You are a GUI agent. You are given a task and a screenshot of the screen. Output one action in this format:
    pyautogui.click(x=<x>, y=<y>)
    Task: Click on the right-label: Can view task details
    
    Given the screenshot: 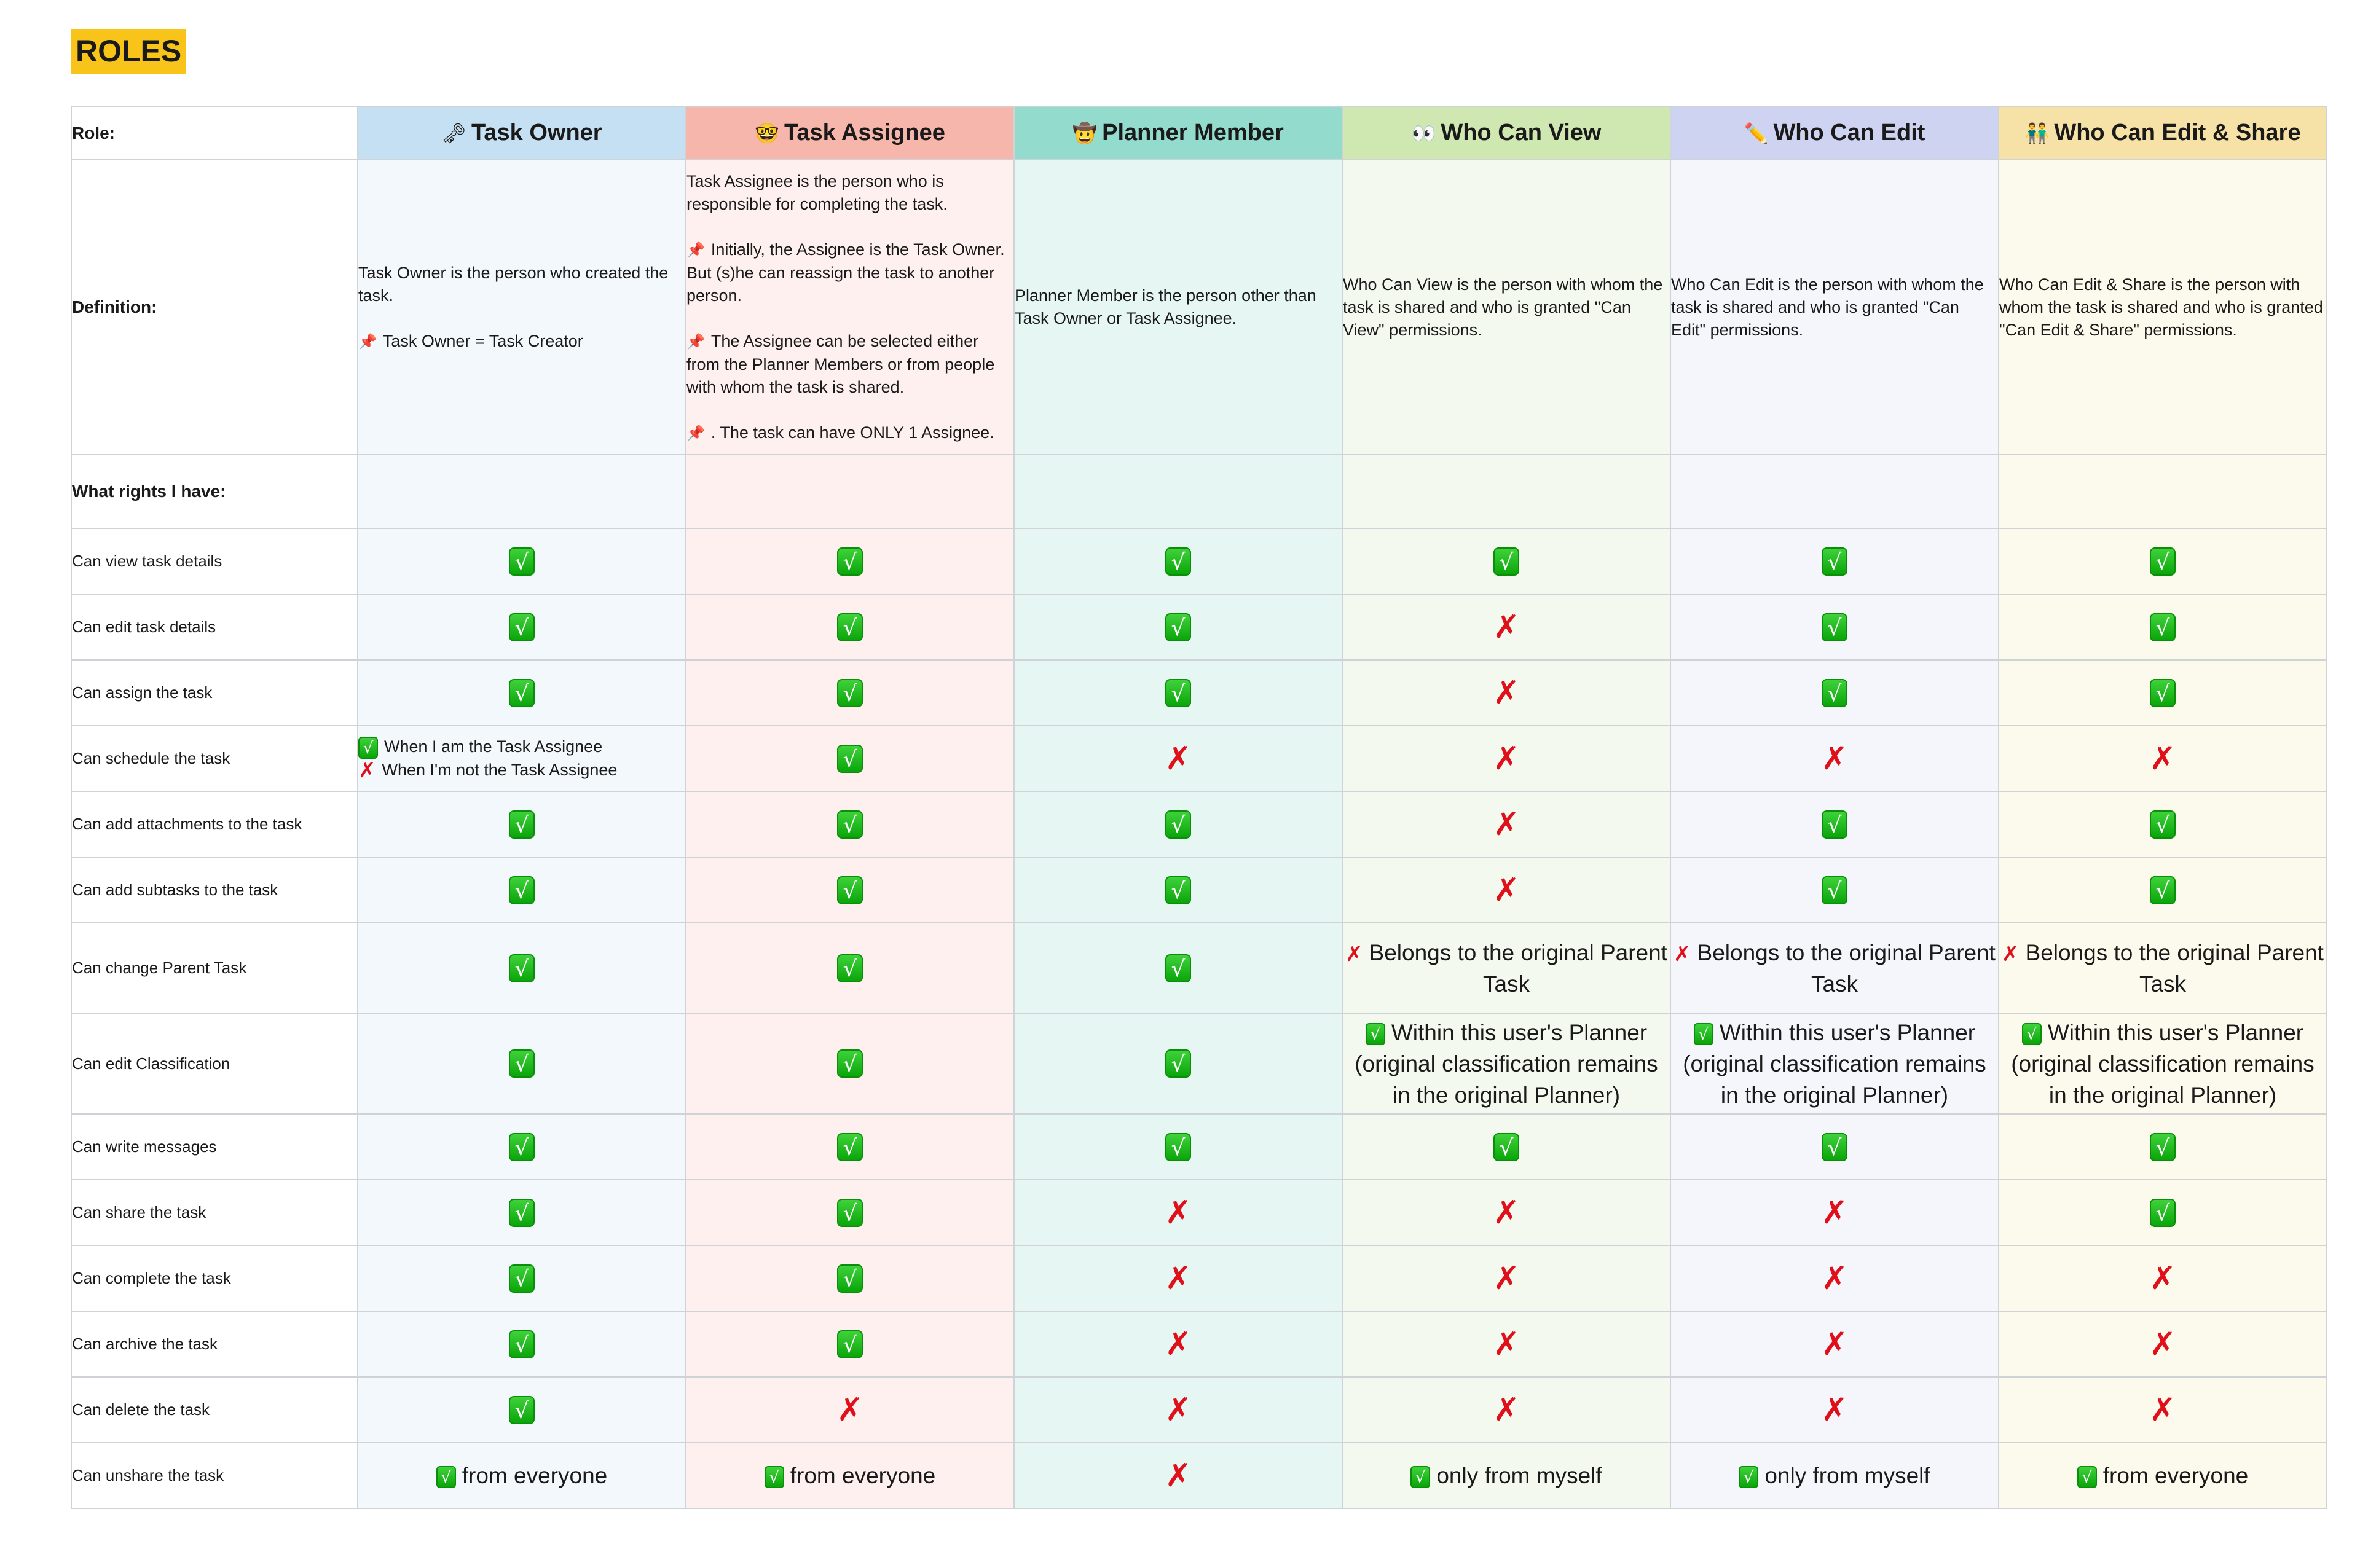 What is the action you would take?
    pyautogui.click(x=215, y=561)
    